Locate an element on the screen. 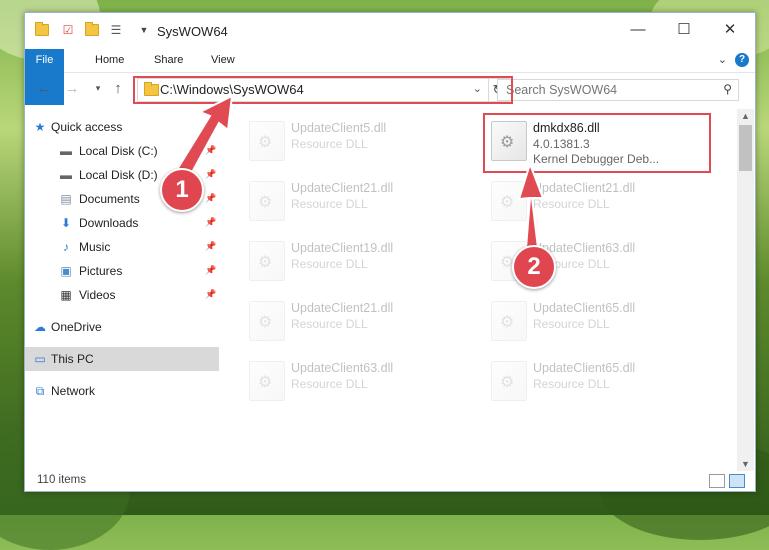  window-title: SysWOW64 is located at coordinates (192, 31).